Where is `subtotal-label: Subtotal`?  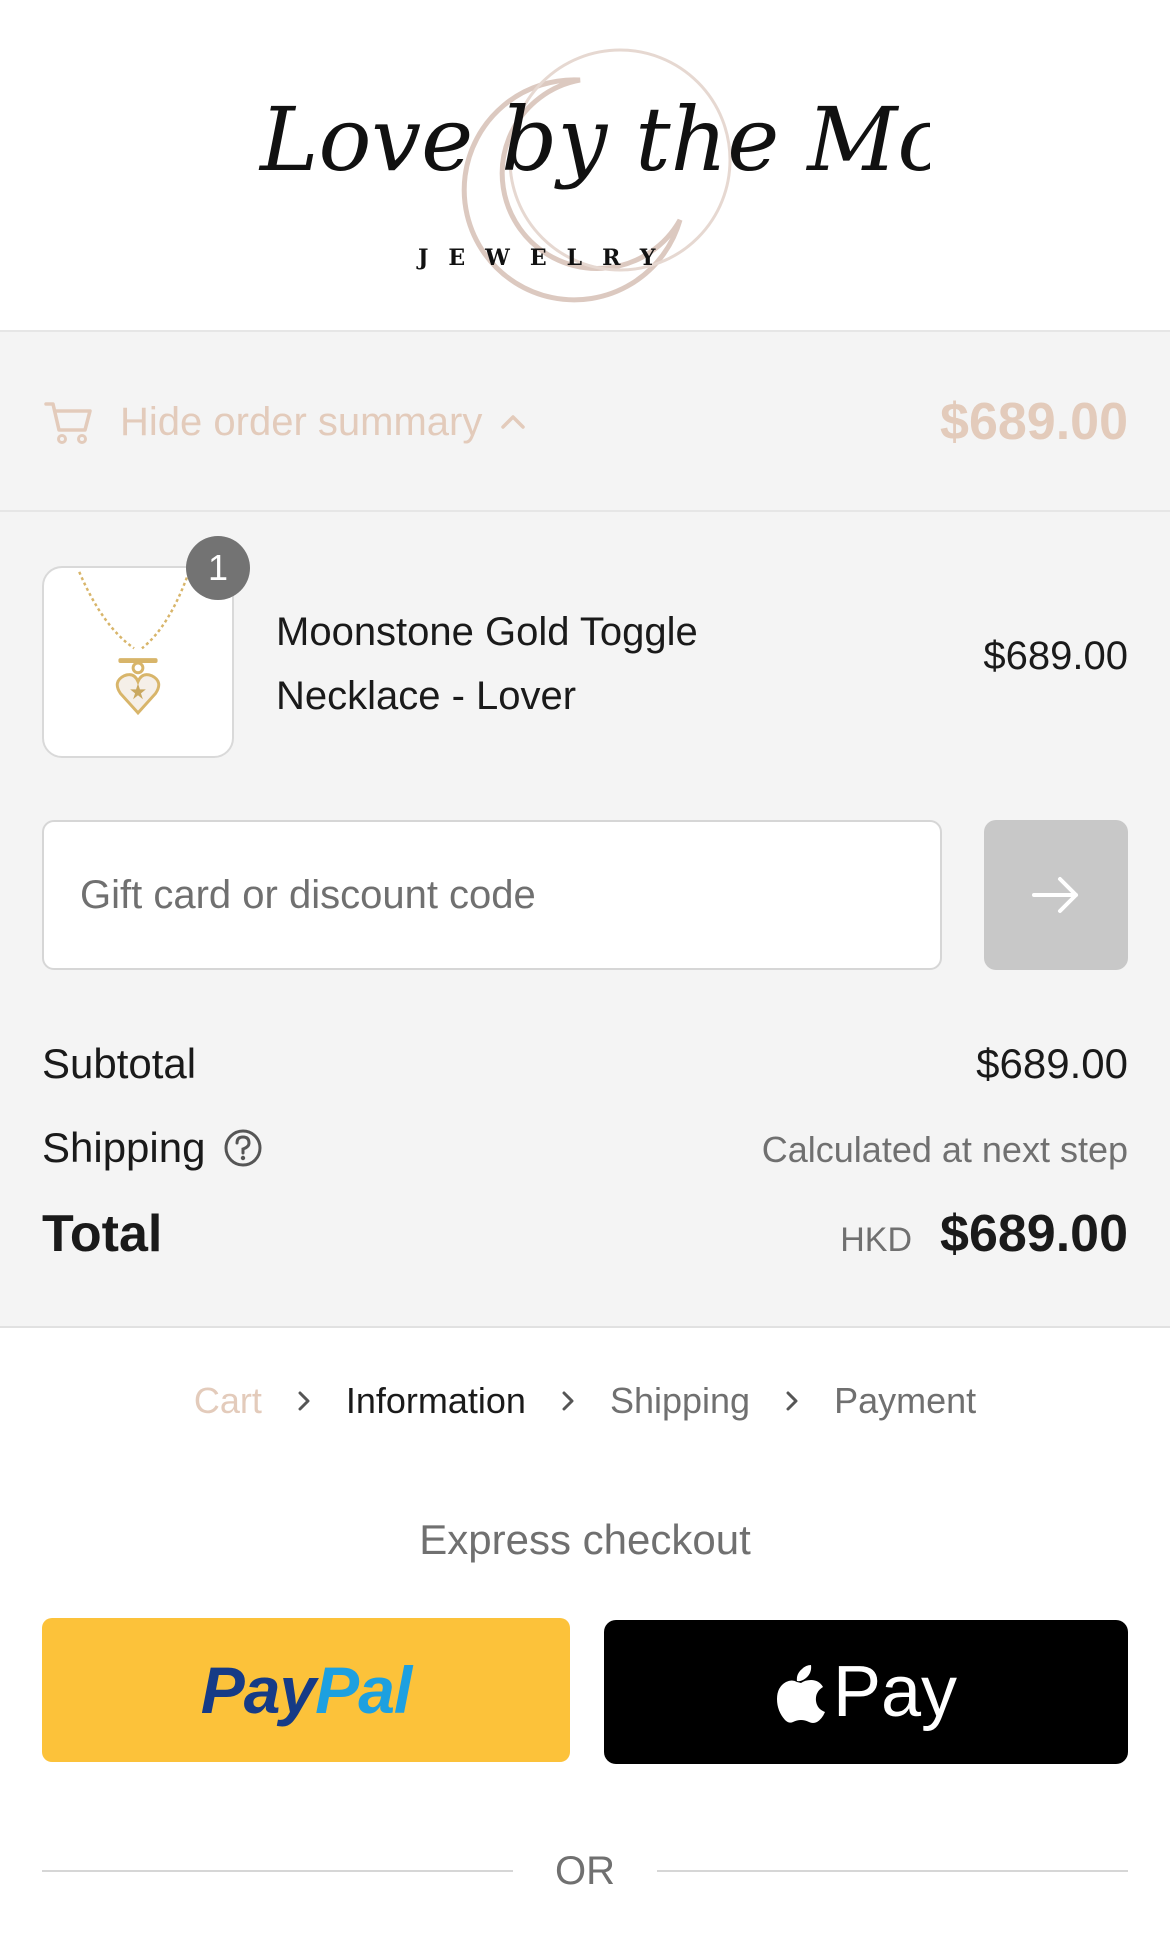 subtotal-label: Subtotal is located at coordinates (119, 1063).